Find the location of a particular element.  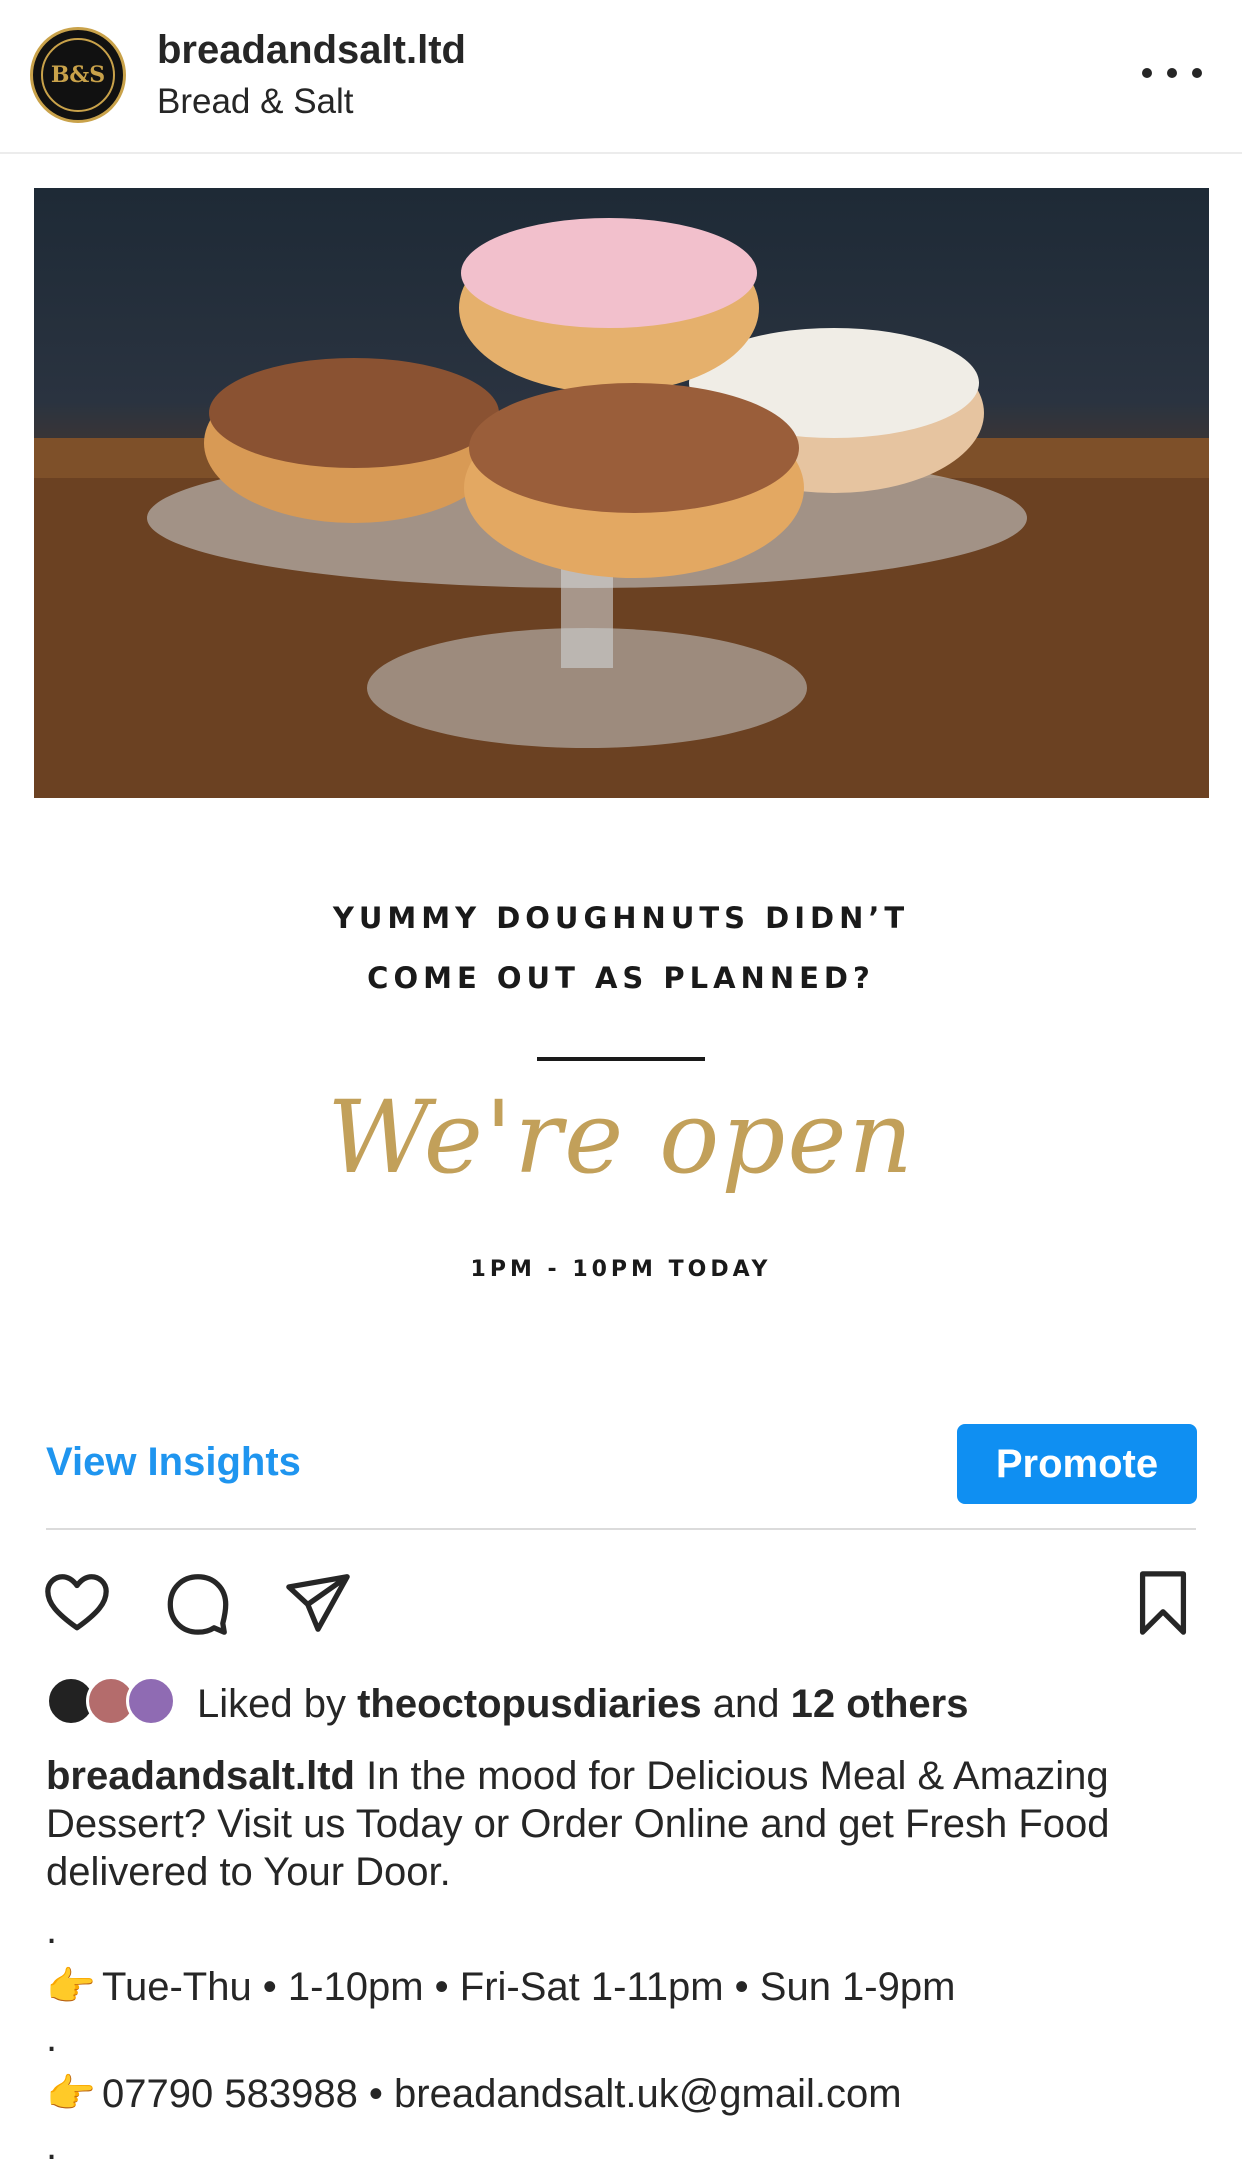

heart-icon is located at coordinates (77, 1603).